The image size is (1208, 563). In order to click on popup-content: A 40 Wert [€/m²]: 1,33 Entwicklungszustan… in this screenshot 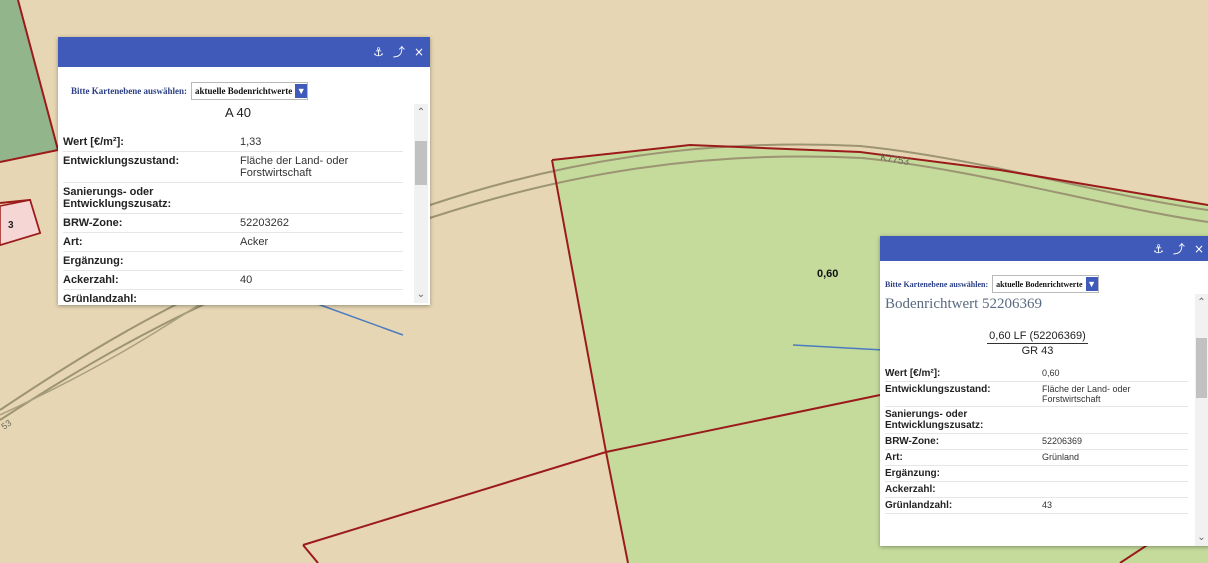, I will do `click(238, 203)`.